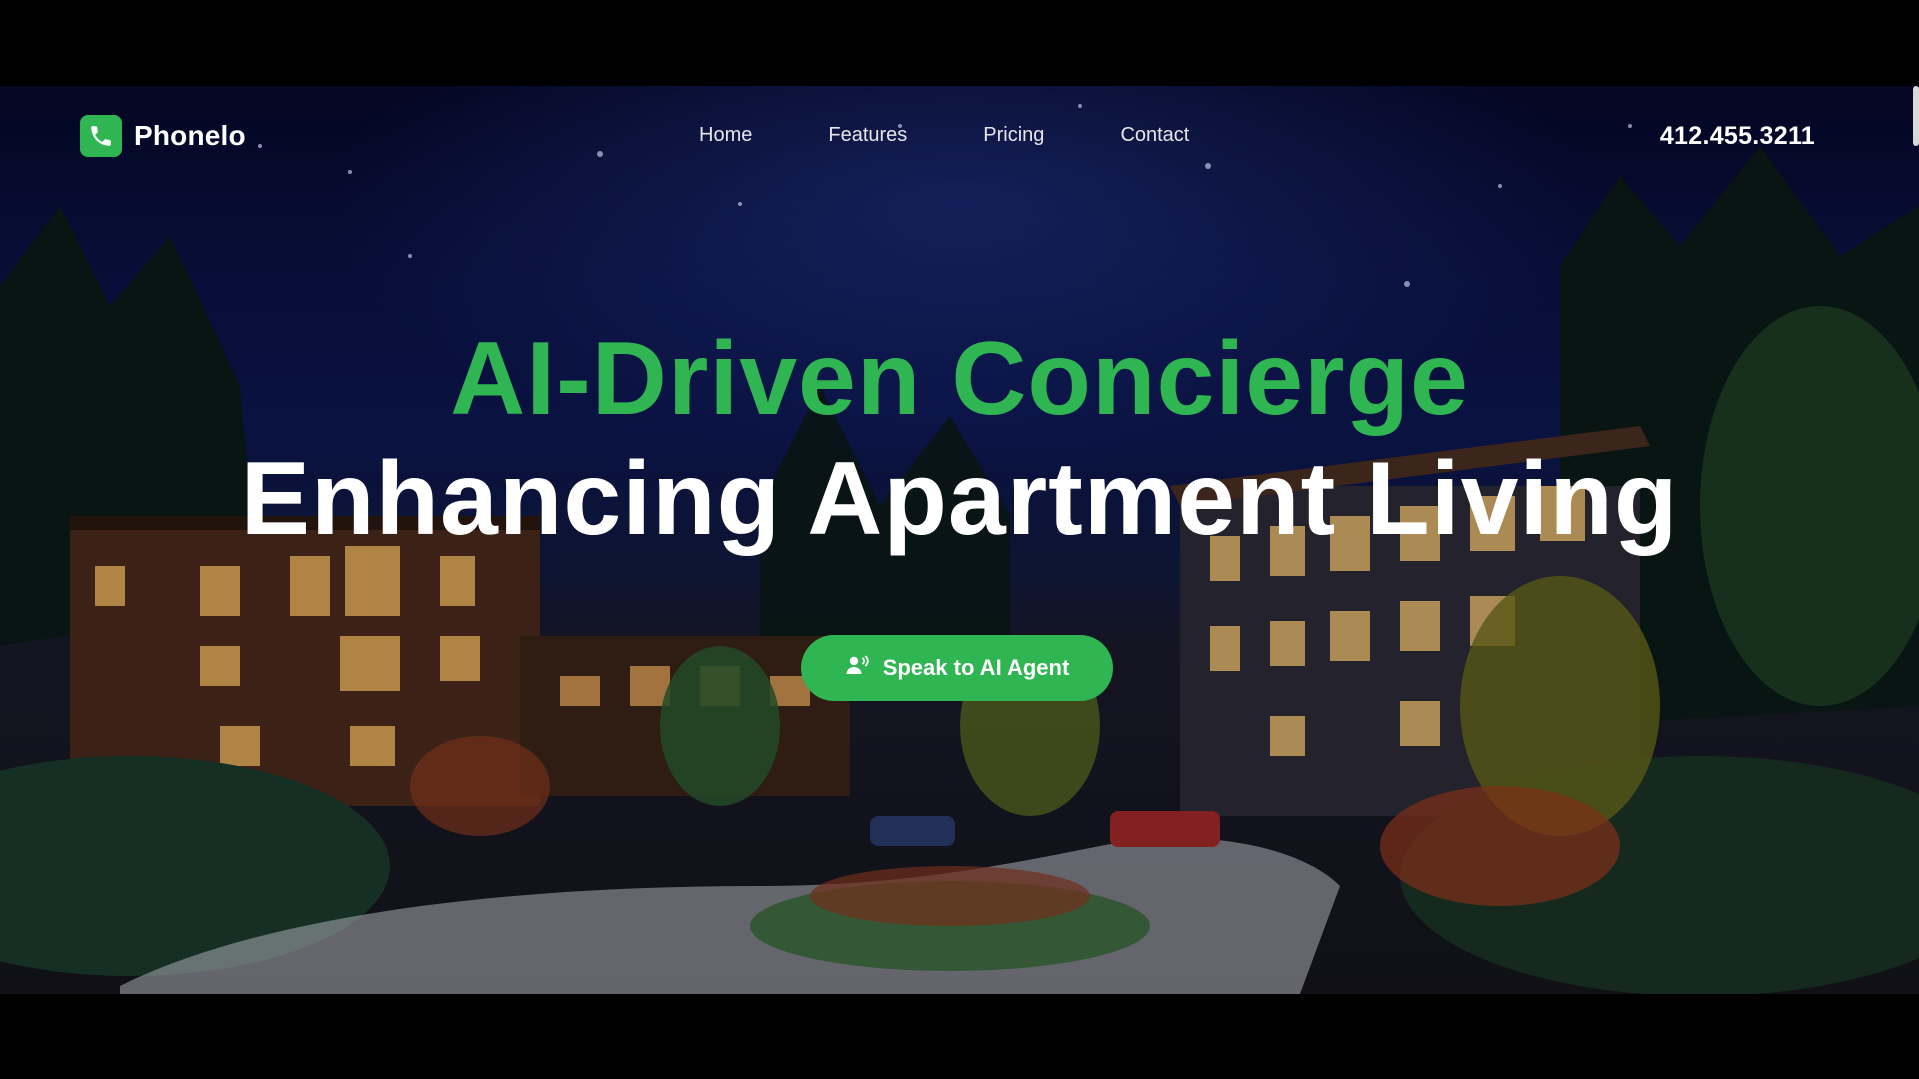 Image resolution: width=1919 pixels, height=1079 pixels. Describe the element at coordinates (867, 135) in the screenshot. I see `nav-item-features: Features` at that location.